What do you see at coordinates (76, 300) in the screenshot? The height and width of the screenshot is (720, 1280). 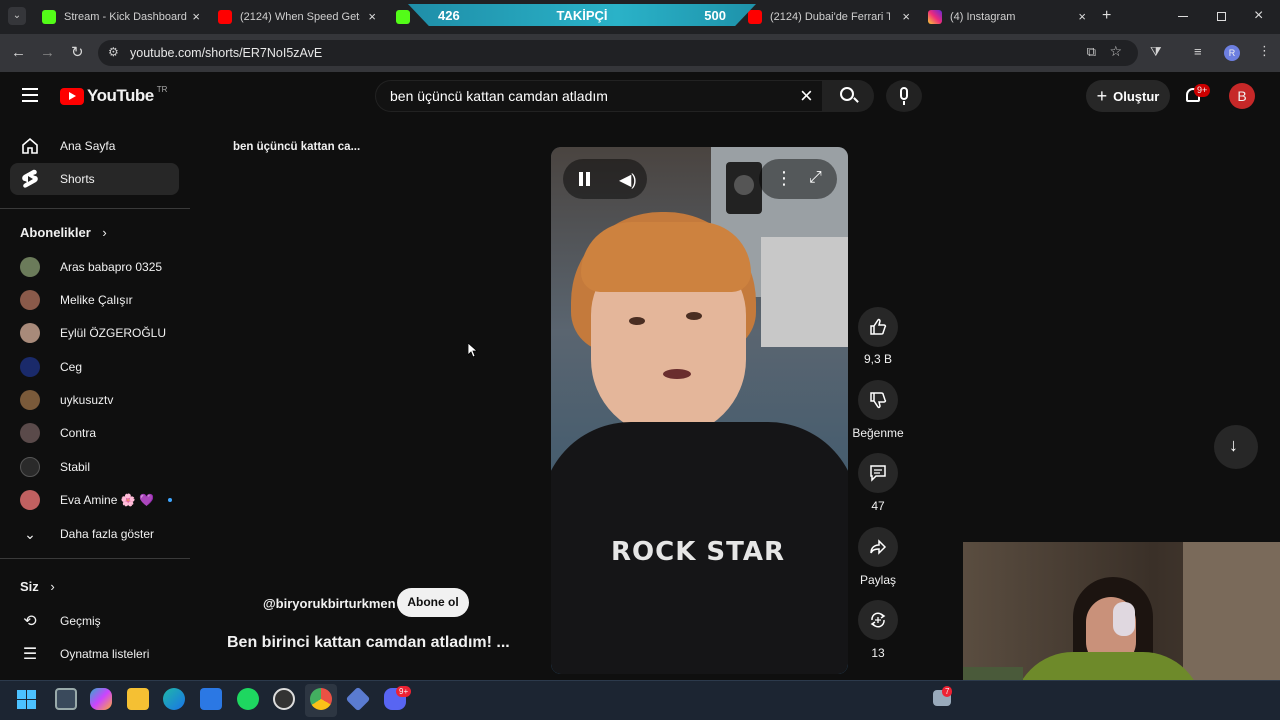 I see `sidebar-sub: Melike Çalışır` at bounding box center [76, 300].